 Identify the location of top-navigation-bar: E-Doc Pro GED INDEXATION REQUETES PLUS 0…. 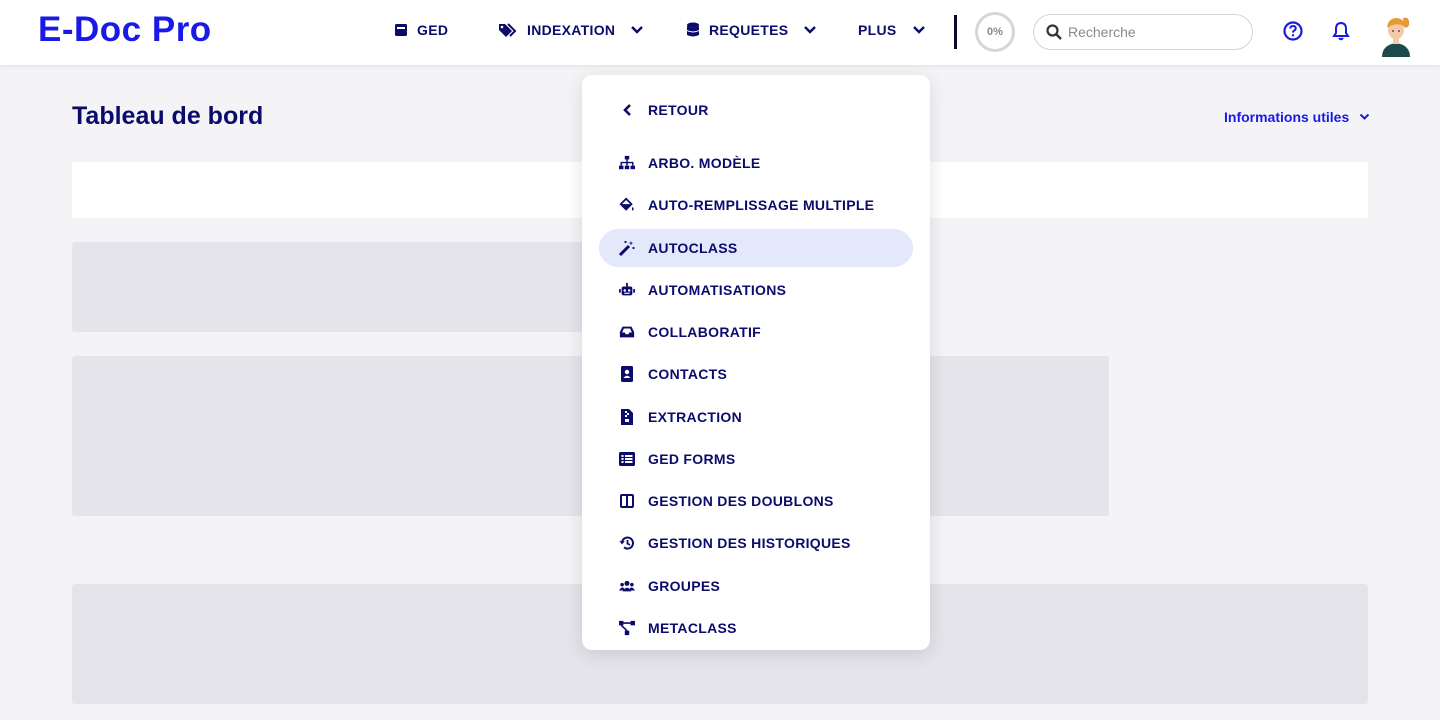
(720, 32).